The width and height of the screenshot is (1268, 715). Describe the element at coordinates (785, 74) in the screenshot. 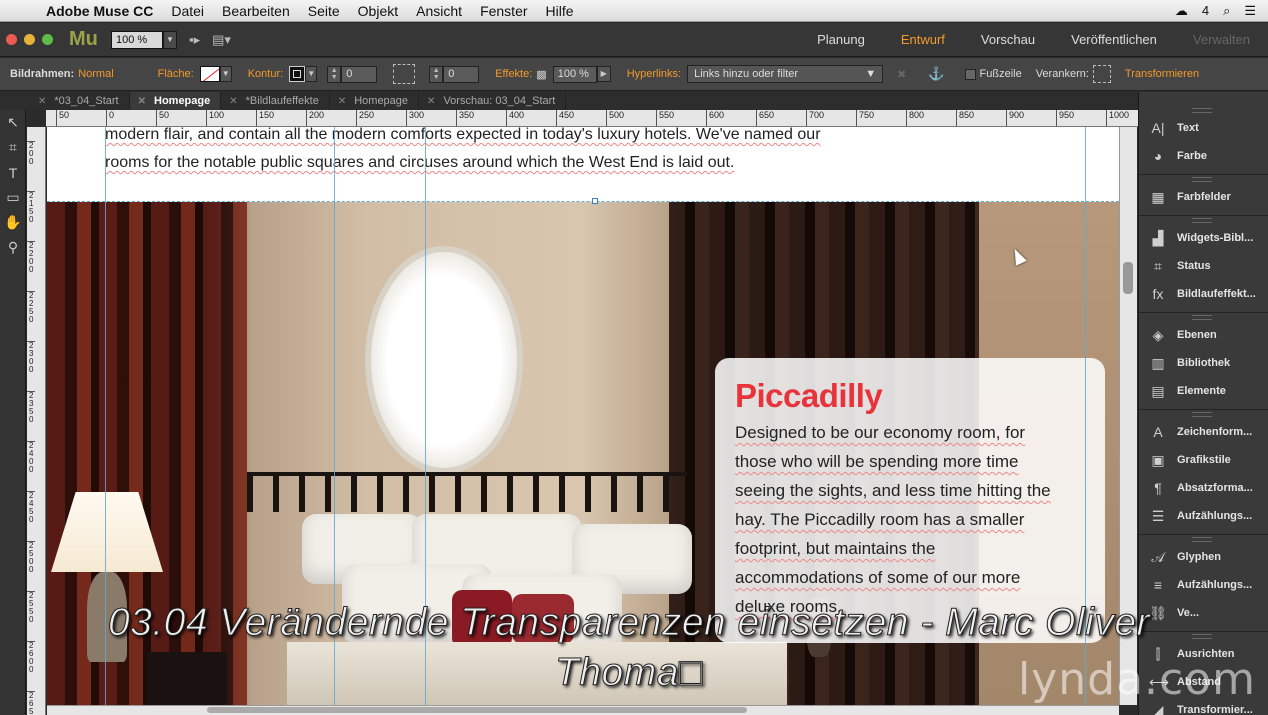

I see `hyperlinks-field: Links hinzu oder filter ▼` at that location.